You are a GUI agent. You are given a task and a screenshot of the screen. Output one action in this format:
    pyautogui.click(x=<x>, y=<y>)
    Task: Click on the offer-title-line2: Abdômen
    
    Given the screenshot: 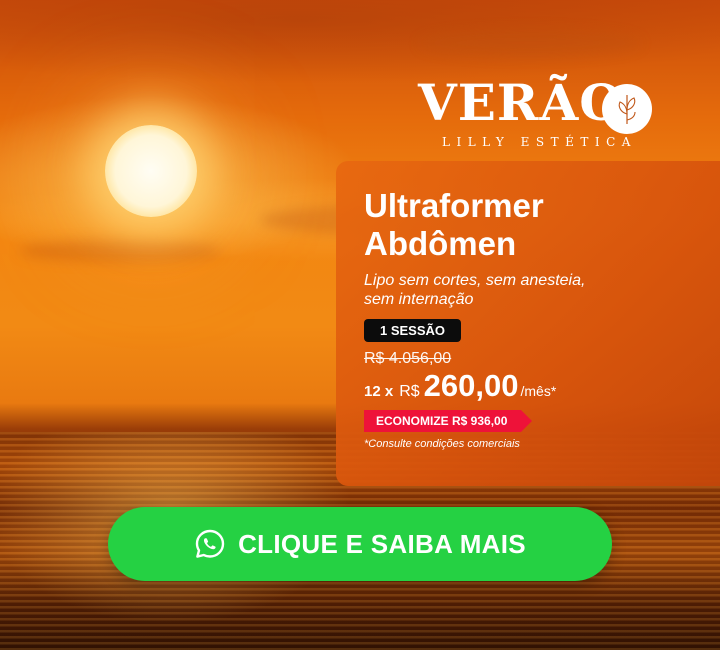 What is the action you would take?
    pyautogui.click(x=440, y=243)
    